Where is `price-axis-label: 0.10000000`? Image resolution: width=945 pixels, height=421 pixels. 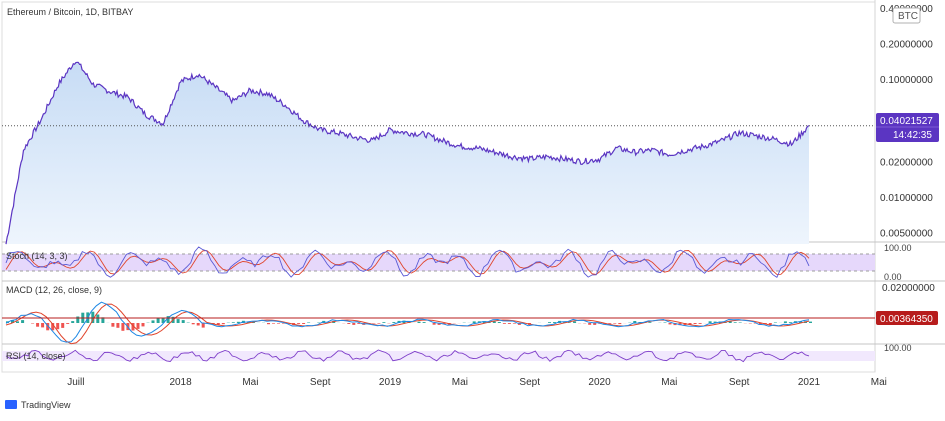 price-axis-label: 0.10000000 is located at coordinates (906, 80).